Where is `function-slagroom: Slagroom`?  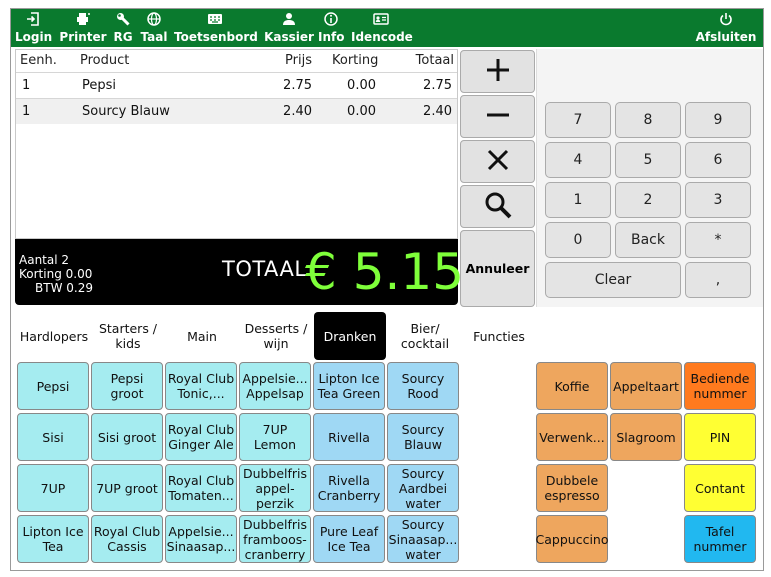
function-slagroom: Slagroom is located at coordinates (646, 437).